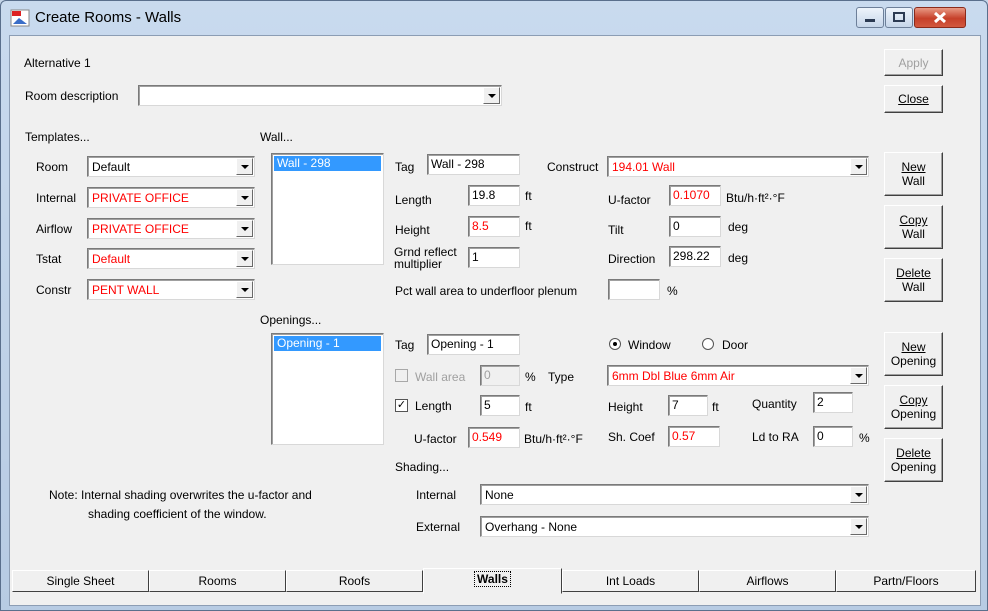  I want to click on wall-area-checkbox, so click(401, 375).